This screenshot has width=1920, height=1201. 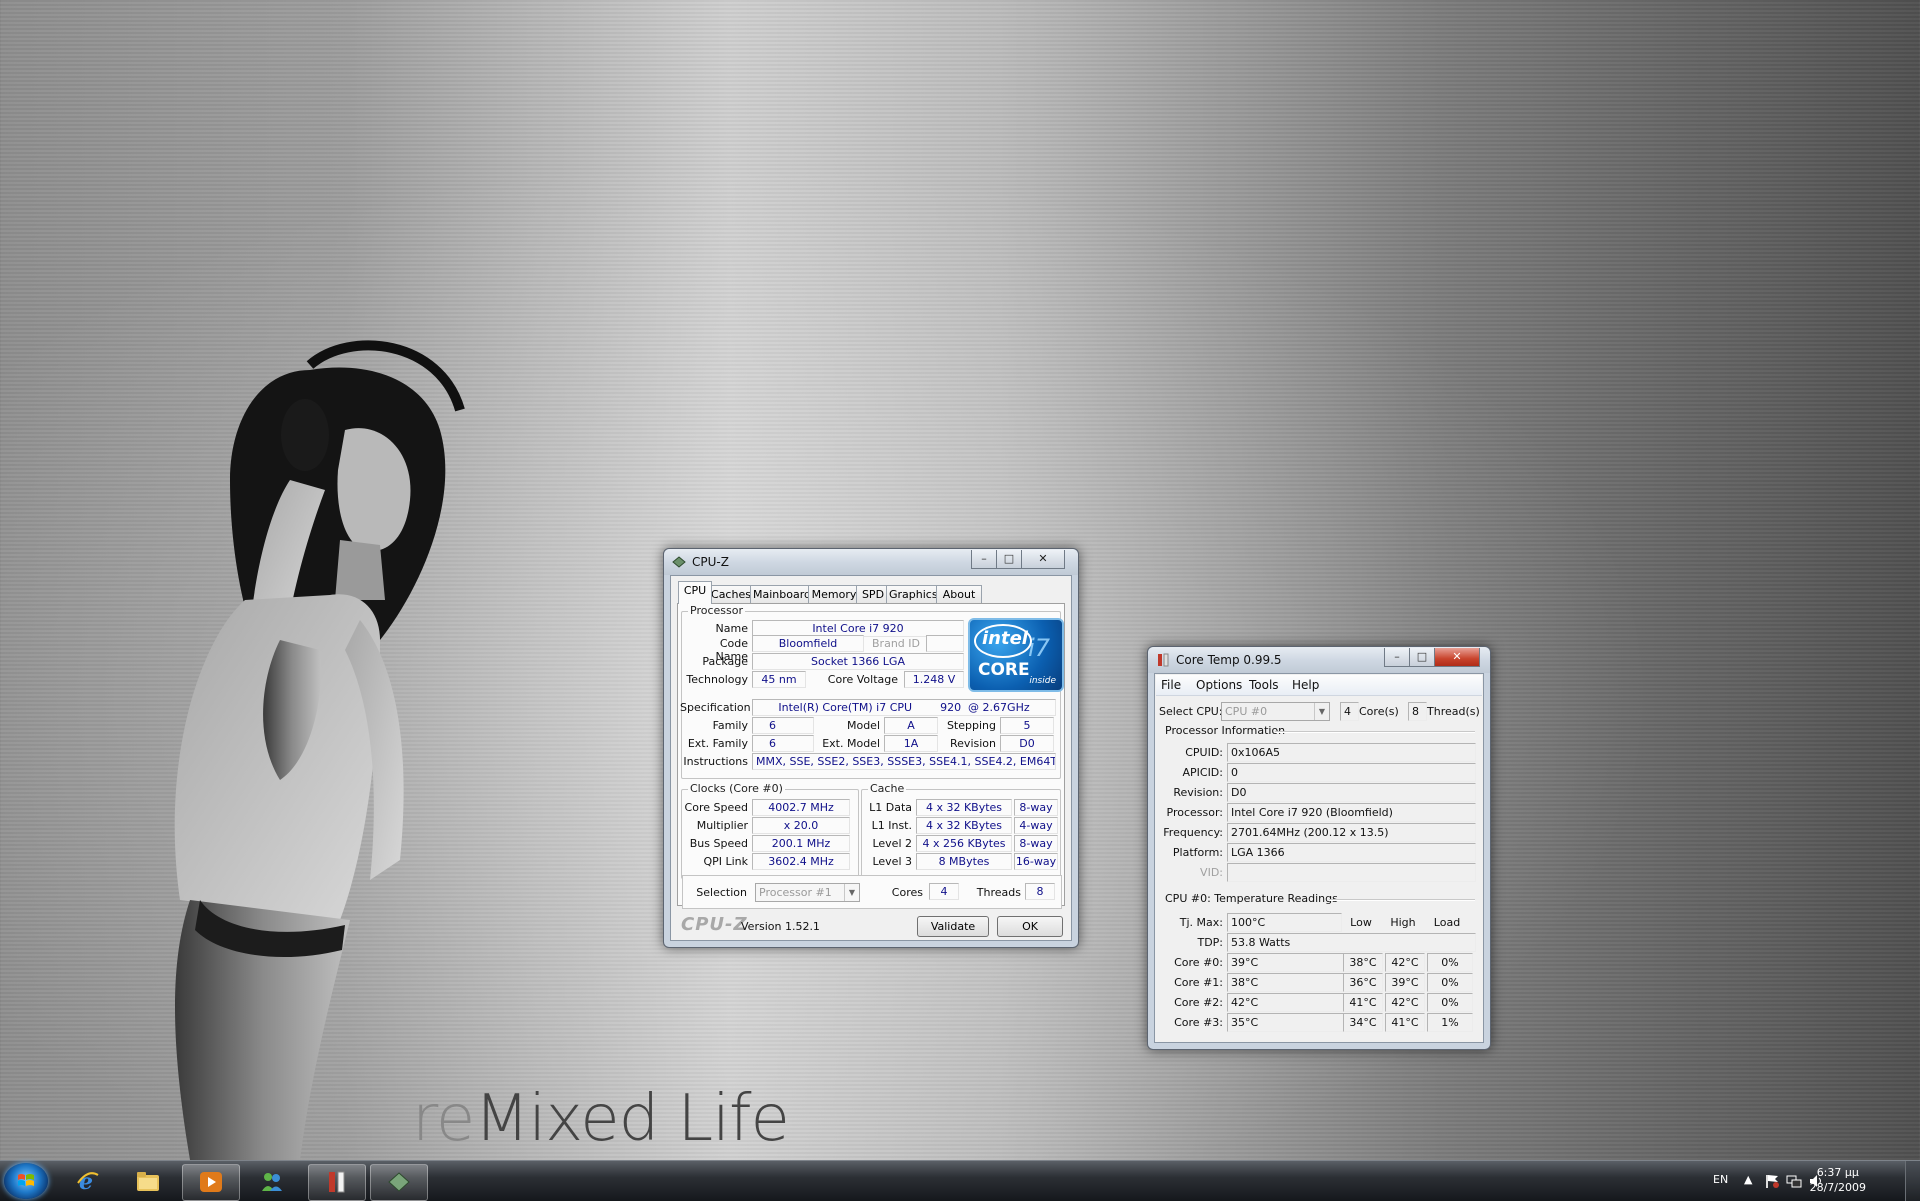 I want to click on show-hidden-icons-icon: ▲, so click(x=1748, y=1179).